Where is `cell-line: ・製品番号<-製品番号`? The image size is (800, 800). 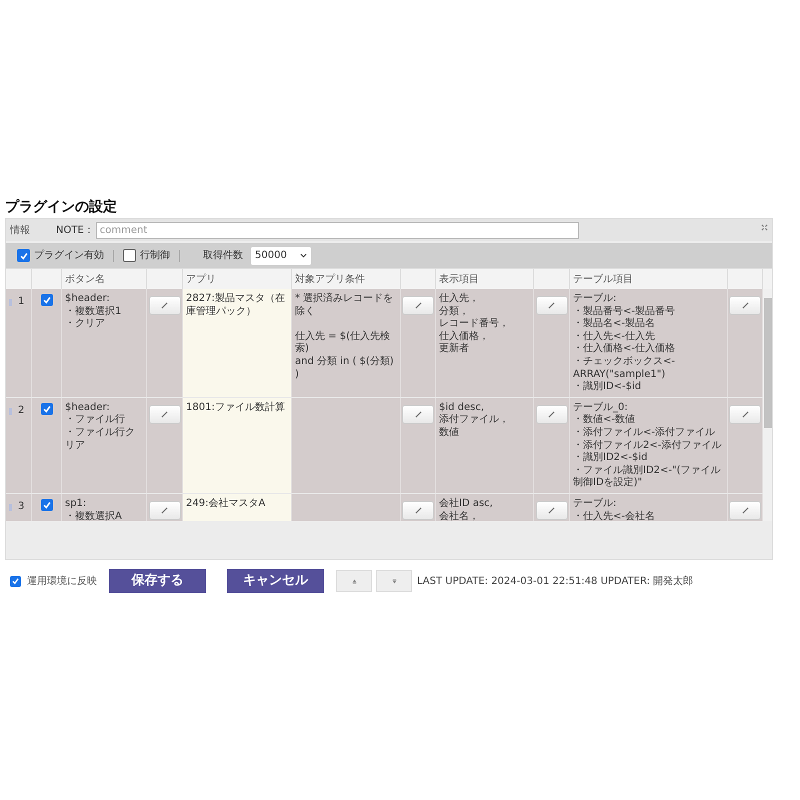
cell-line: ・製品番号<-製品番号 is located at coordinates (624, 312).